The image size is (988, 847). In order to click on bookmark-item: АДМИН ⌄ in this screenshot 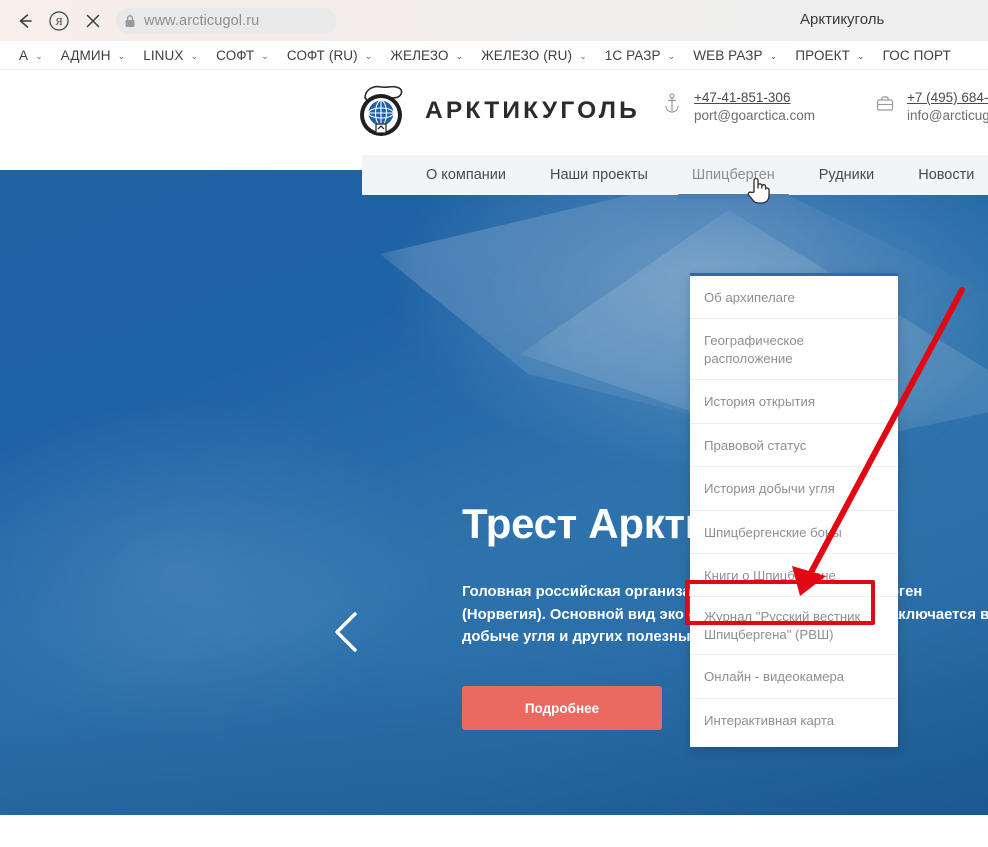, I will do `click(93, 55)`.